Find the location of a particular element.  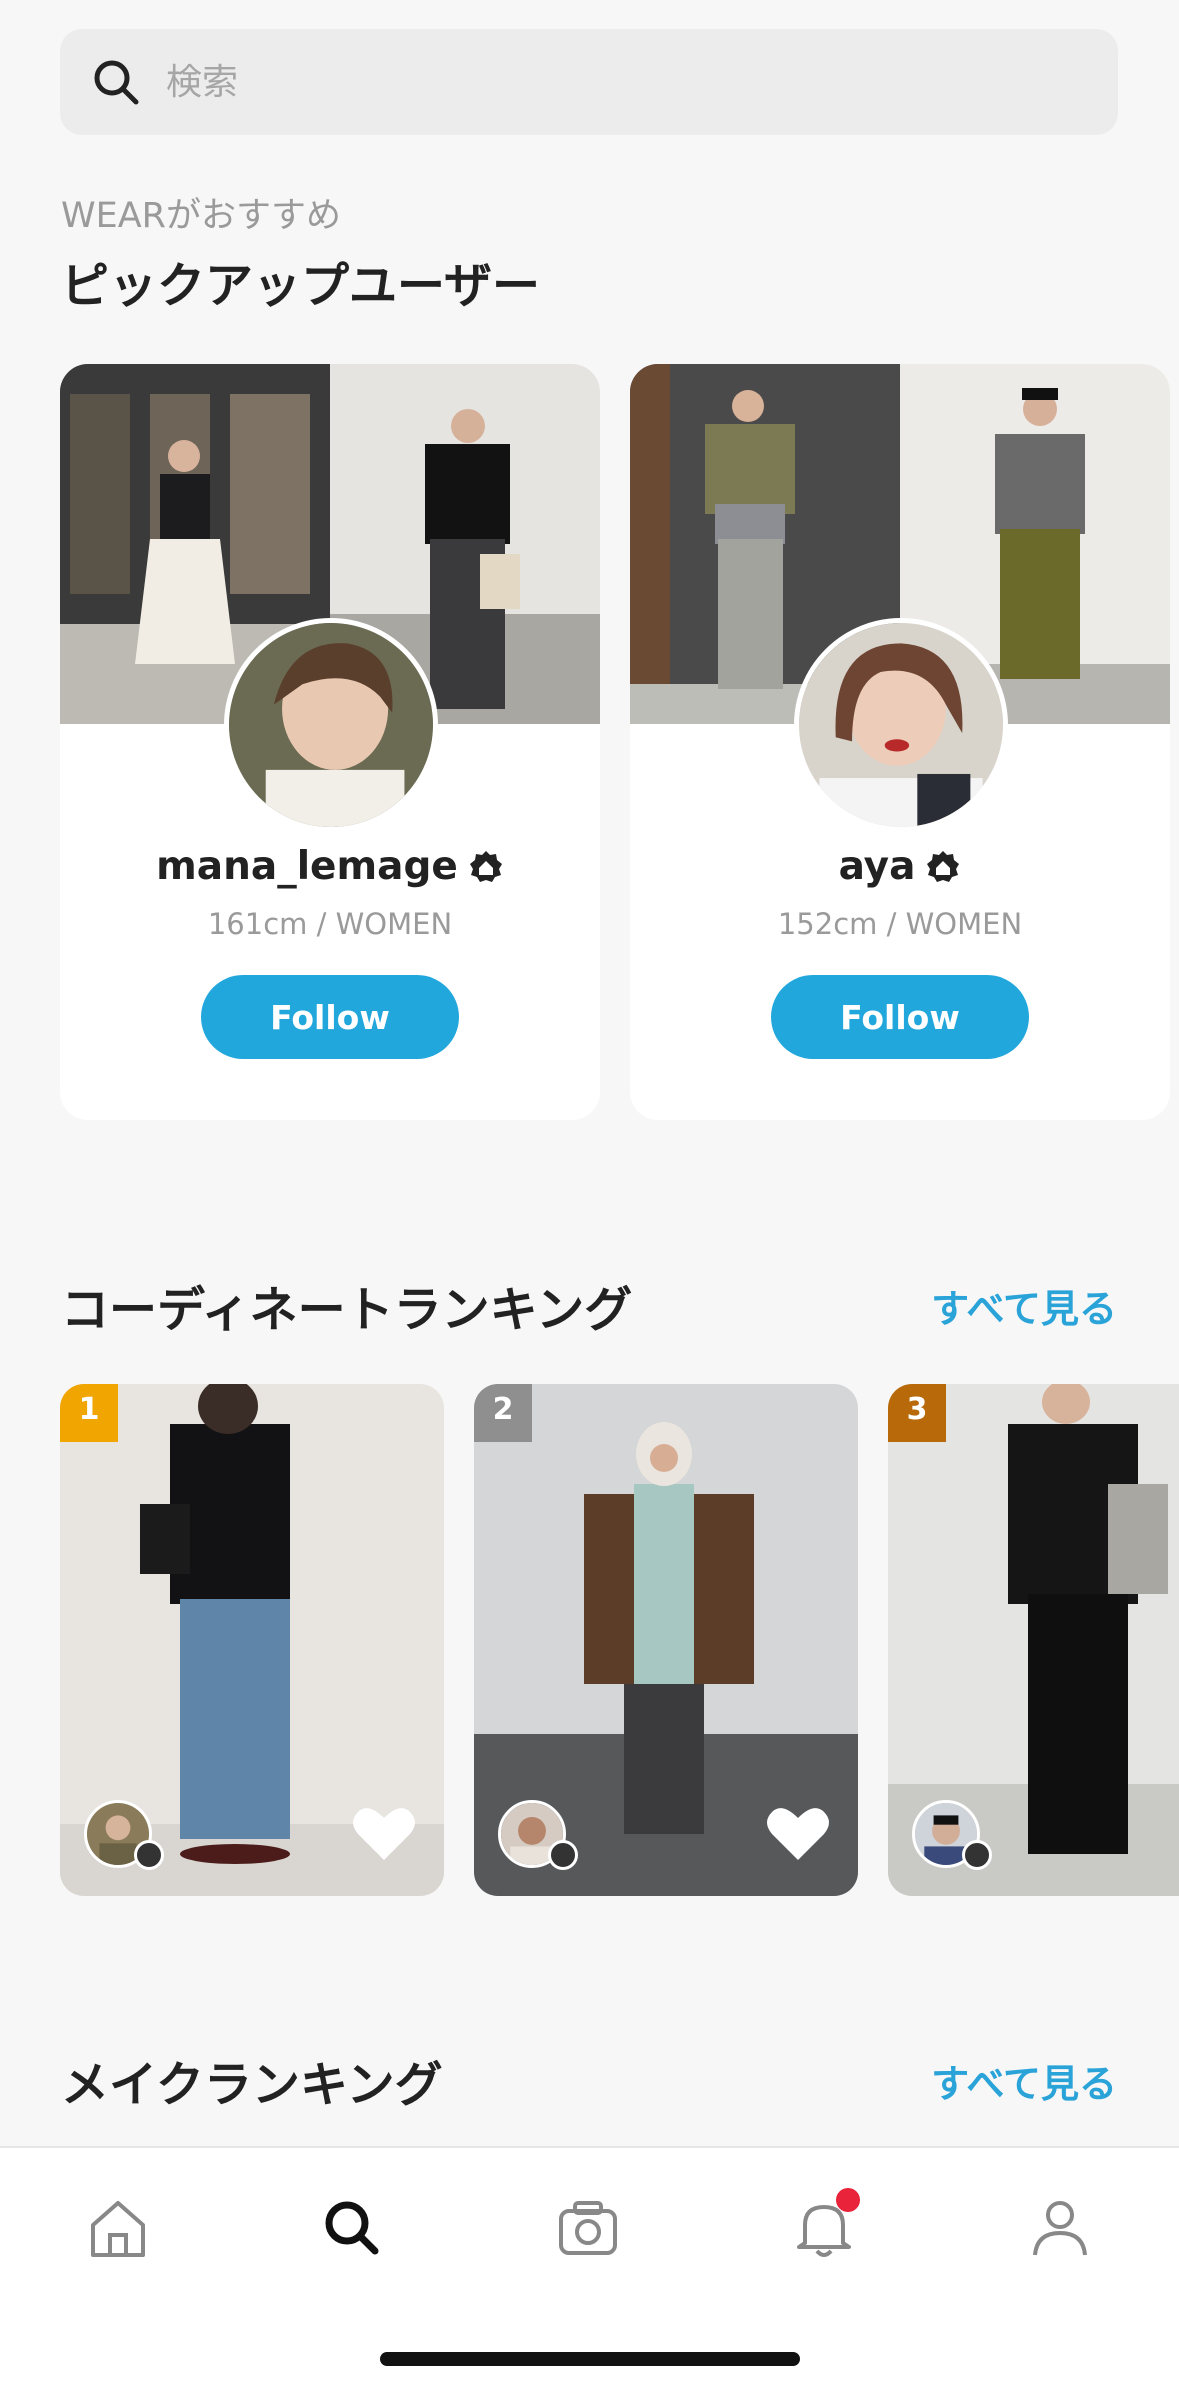

nav-profile is located at coordinates (1060, 2228).